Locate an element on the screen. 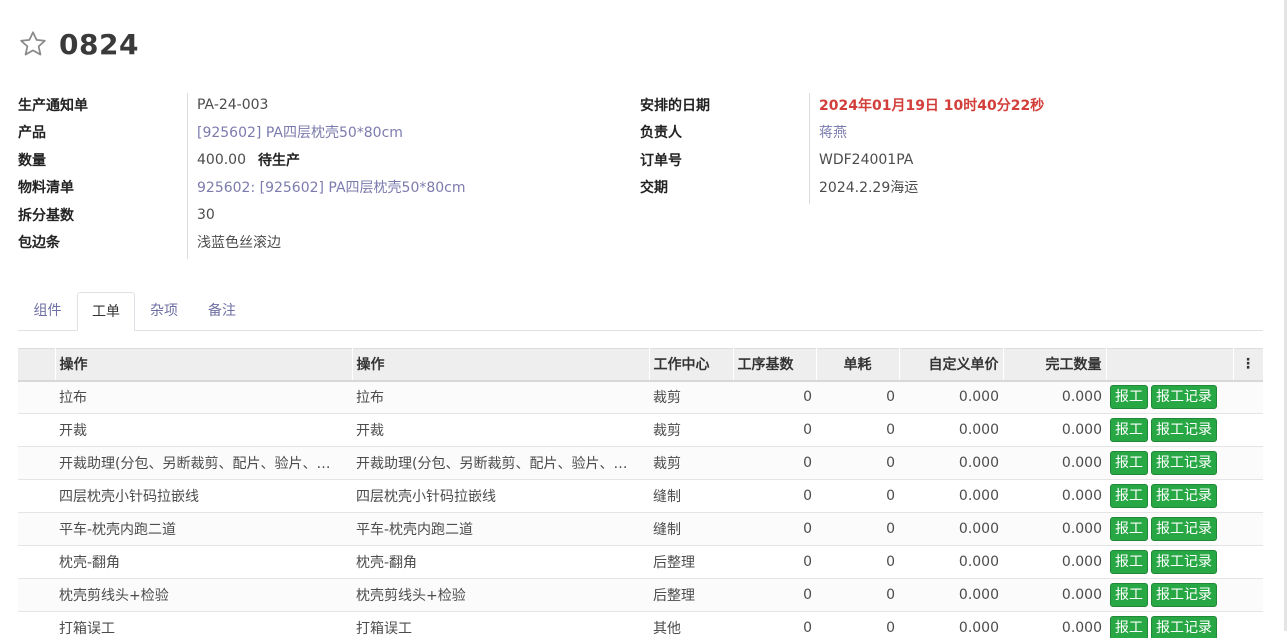  field-label: 拆分基数 is located at coordinates (107, 215).